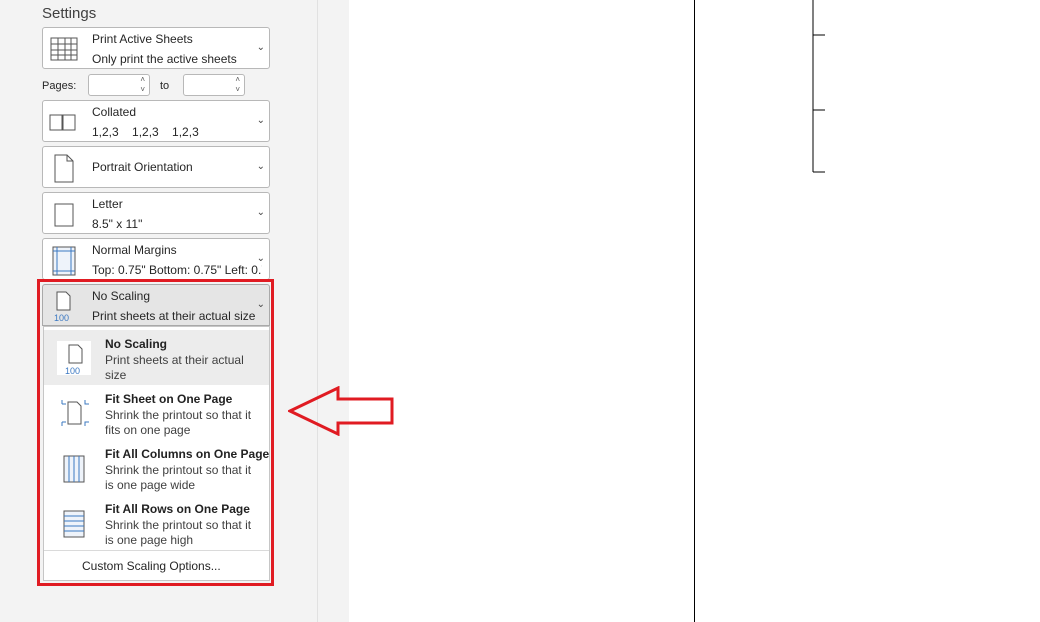 The image size is (1040, 622). I want to click on settings-title: Settings, so click(69, 13).